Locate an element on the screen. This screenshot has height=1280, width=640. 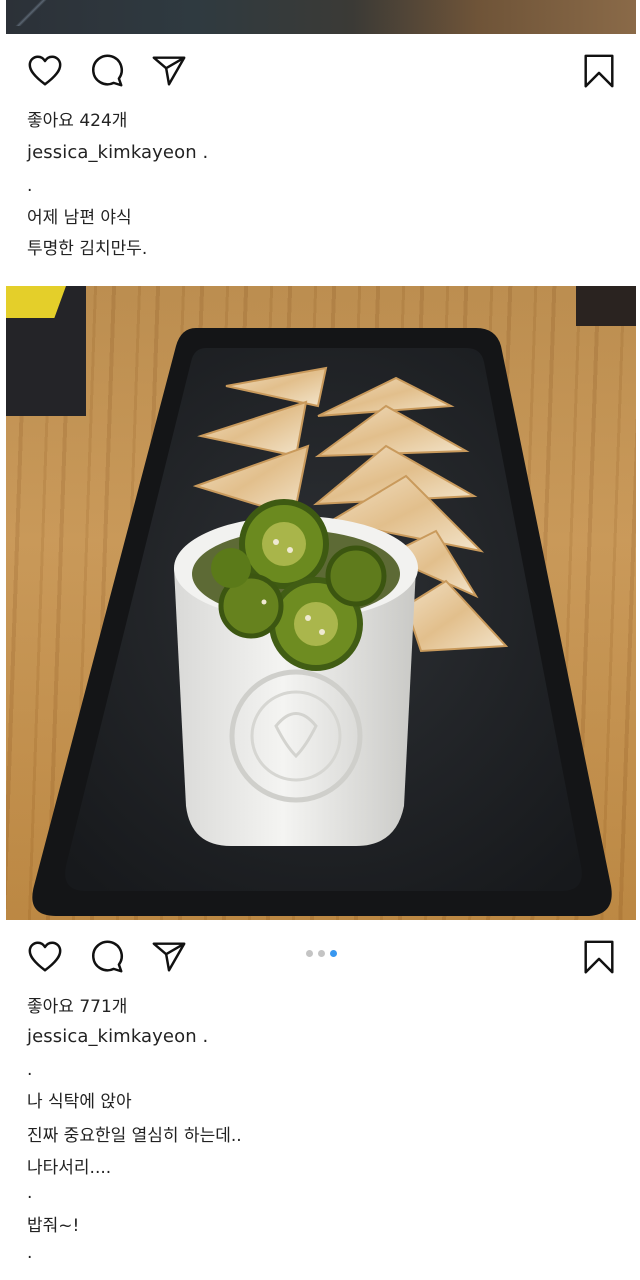
post2-caption-line: 진짜 중요한일 열심히 하는데.. is located at coordinates (134, 1136).